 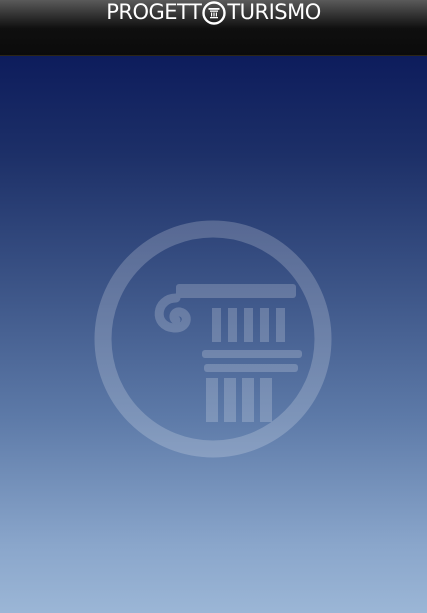 What do you see at coordinates (274, 12) in the screenshot?
I see `brand-right-text: TURISMO` at bounding box center [274, 12].